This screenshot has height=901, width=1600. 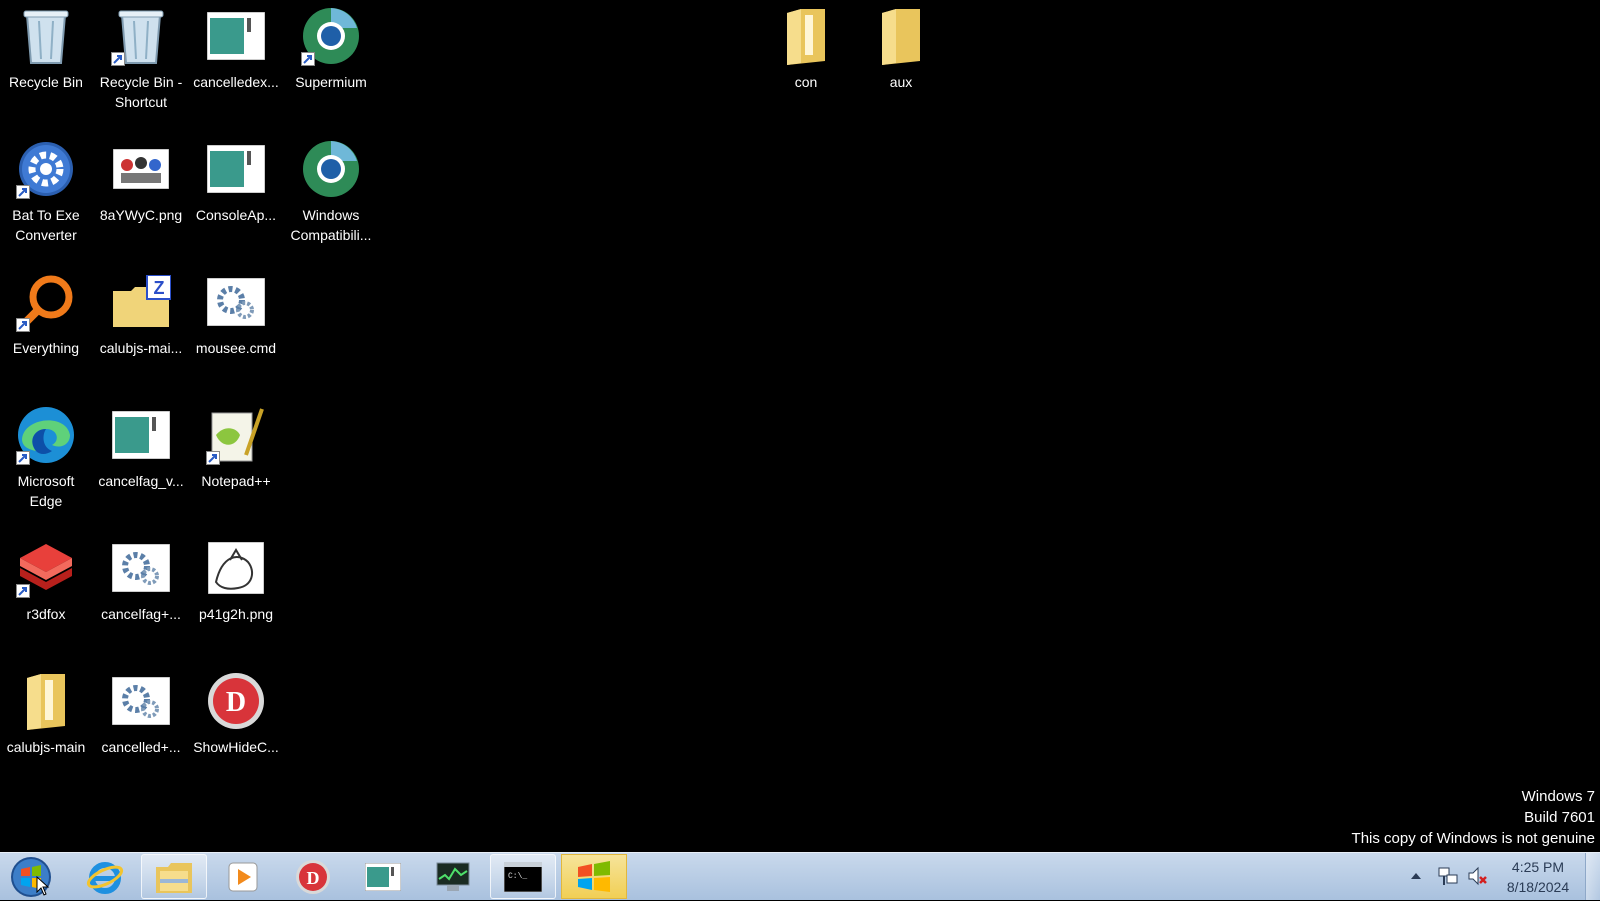 I want to click on taskbar-showhide-app: D, so click(x=313, y=876).